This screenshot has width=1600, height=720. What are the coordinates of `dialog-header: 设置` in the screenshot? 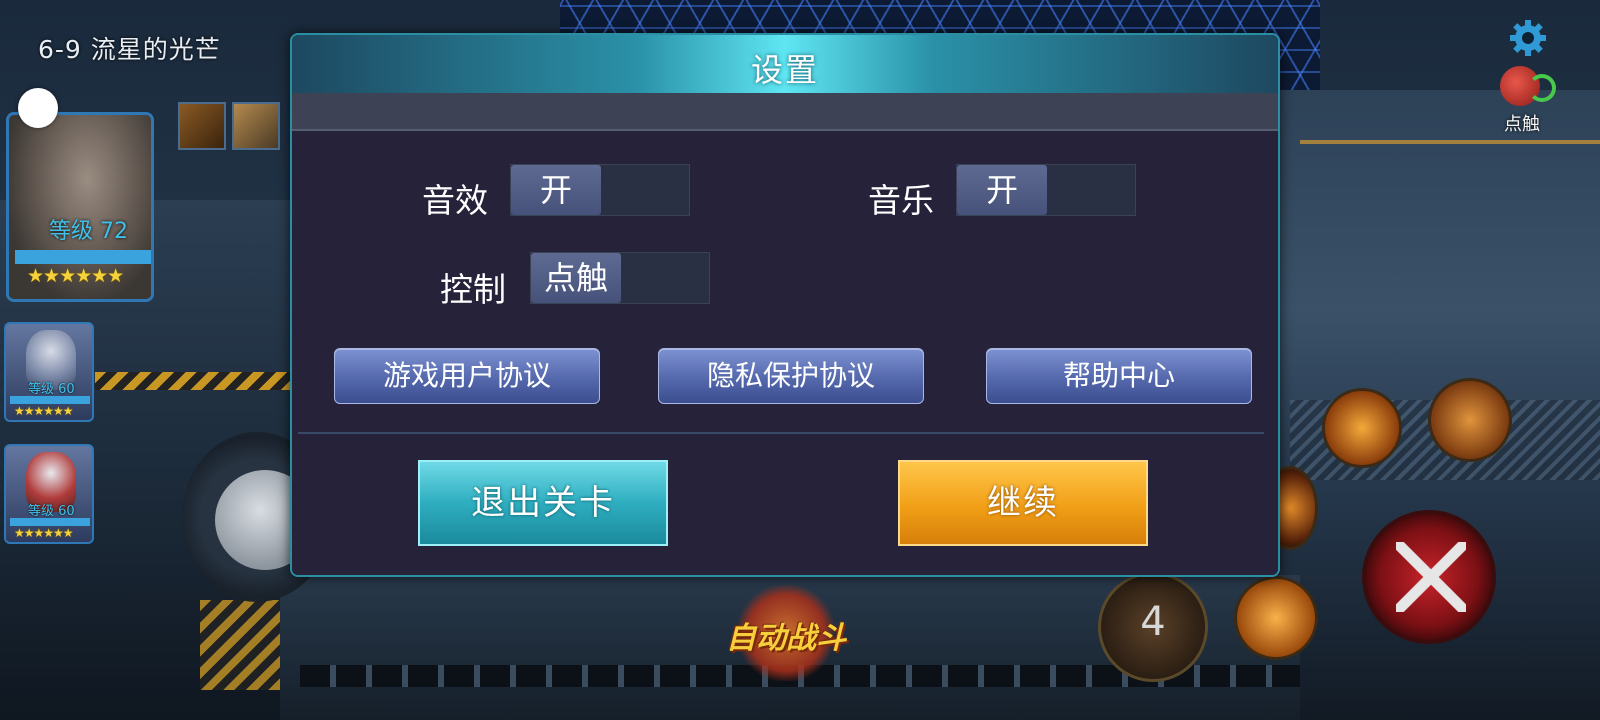 It's located at (785, 64).